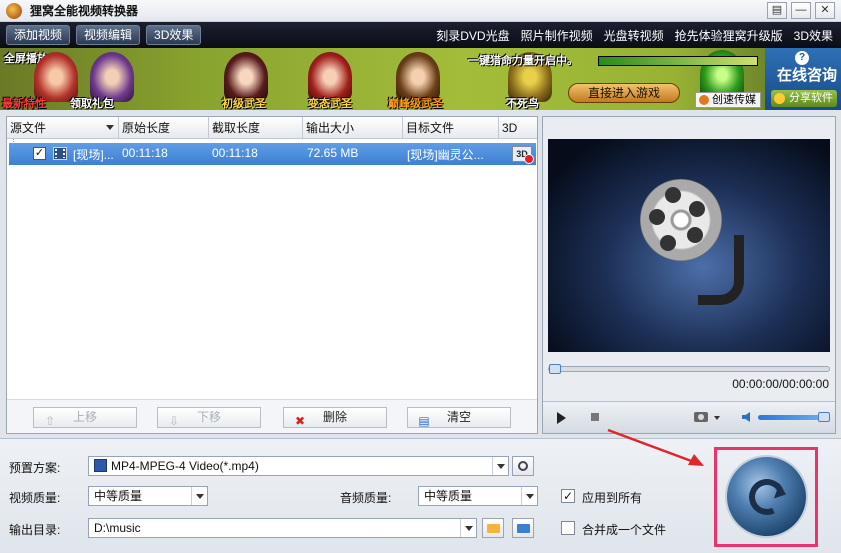  What do you see at coordinates (35, 530) in the screenshot?
I see `output-dir-label: 输出目录:` at bounding box center [35, 530].